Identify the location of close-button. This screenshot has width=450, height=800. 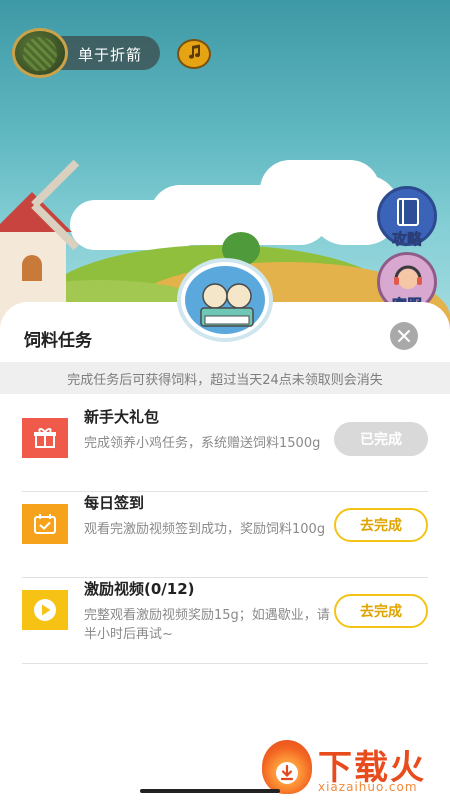
(404, 336).